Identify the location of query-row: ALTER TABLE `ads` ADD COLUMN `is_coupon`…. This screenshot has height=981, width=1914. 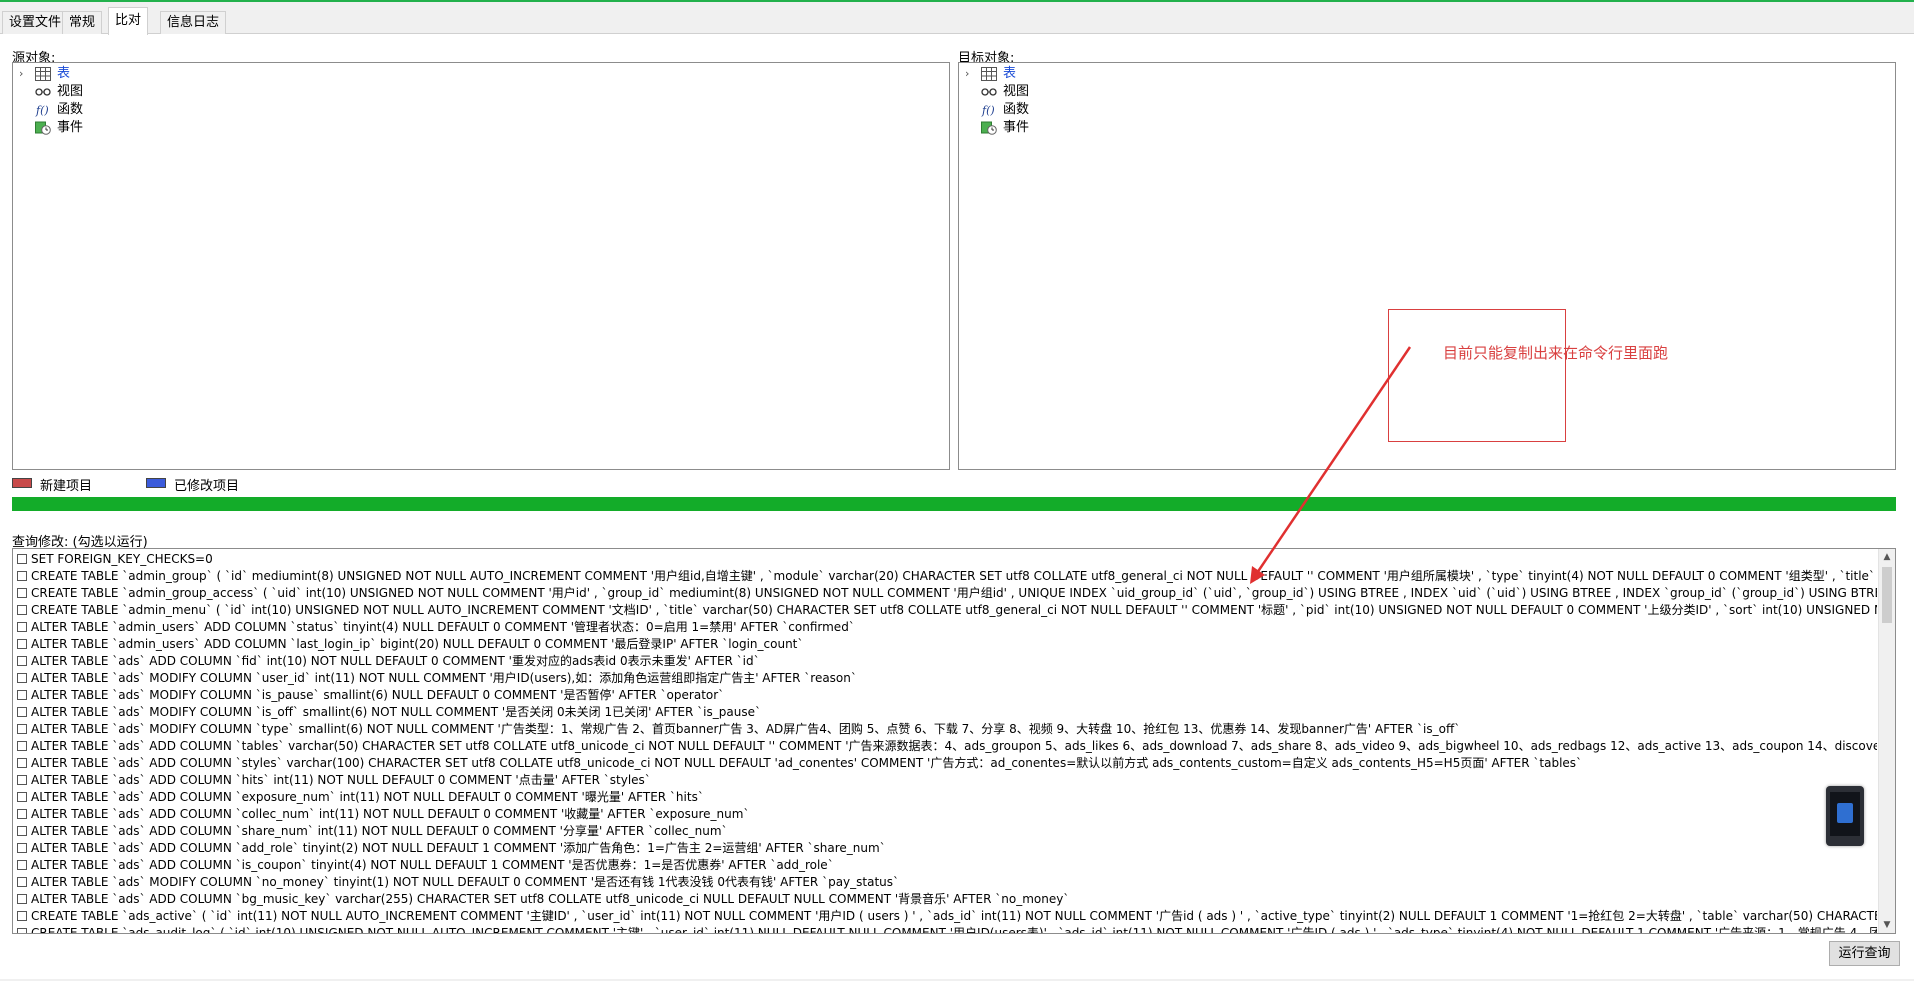
(945, 865).